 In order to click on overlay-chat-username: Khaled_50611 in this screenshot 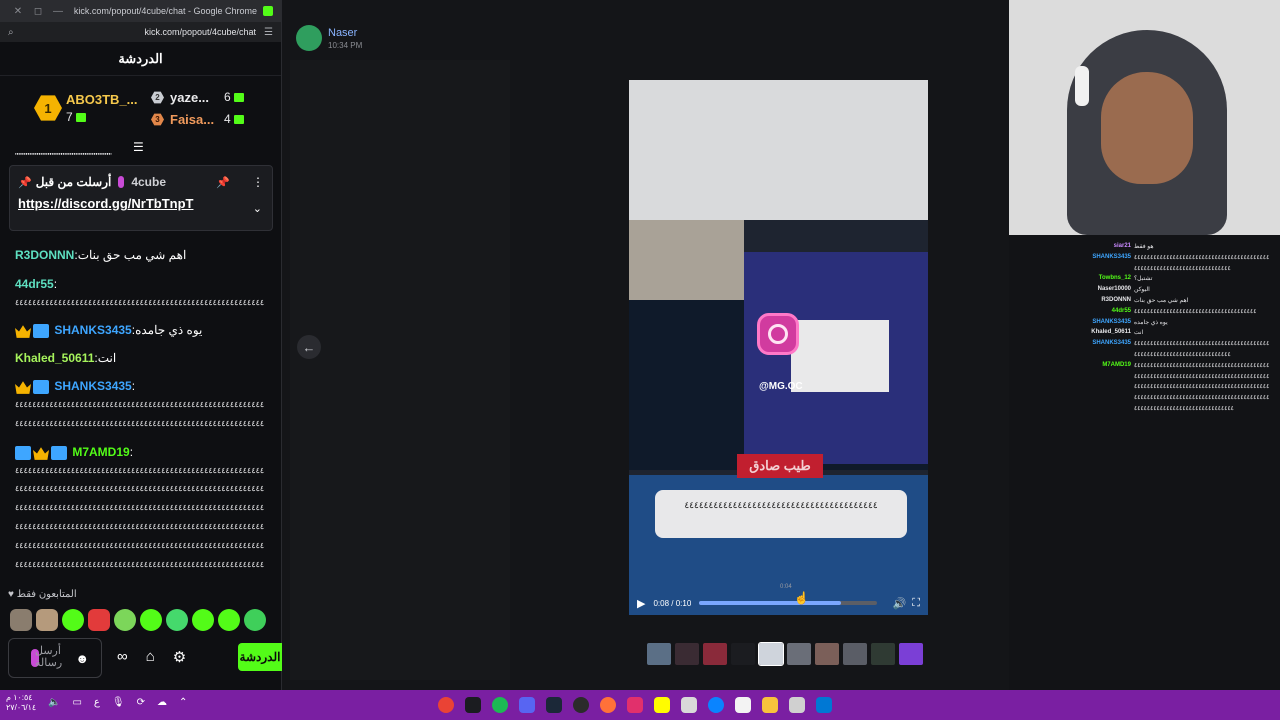, I will do `click(1111, 332)`.